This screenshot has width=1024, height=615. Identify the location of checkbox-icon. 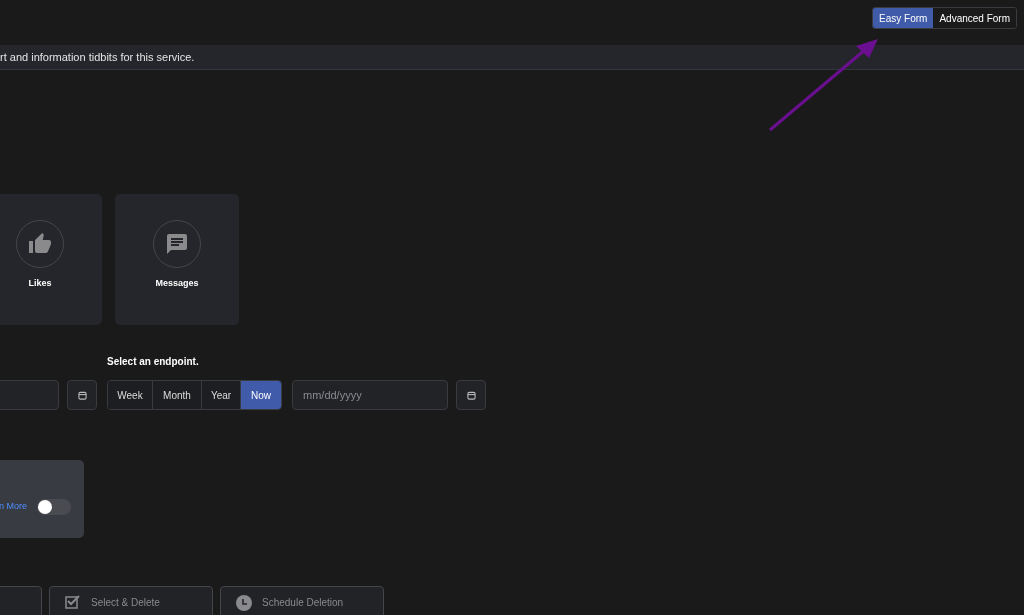
(73, 602).